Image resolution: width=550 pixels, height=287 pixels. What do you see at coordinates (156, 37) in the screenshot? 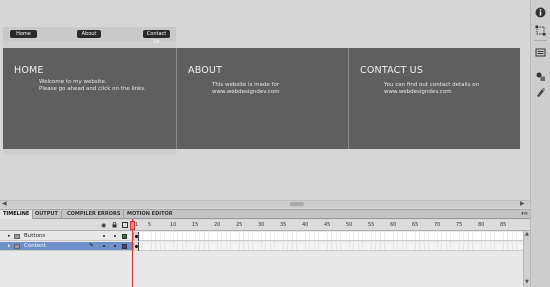
I see `contact-nav-button: Contact Us` at bounding box center [156, 37].